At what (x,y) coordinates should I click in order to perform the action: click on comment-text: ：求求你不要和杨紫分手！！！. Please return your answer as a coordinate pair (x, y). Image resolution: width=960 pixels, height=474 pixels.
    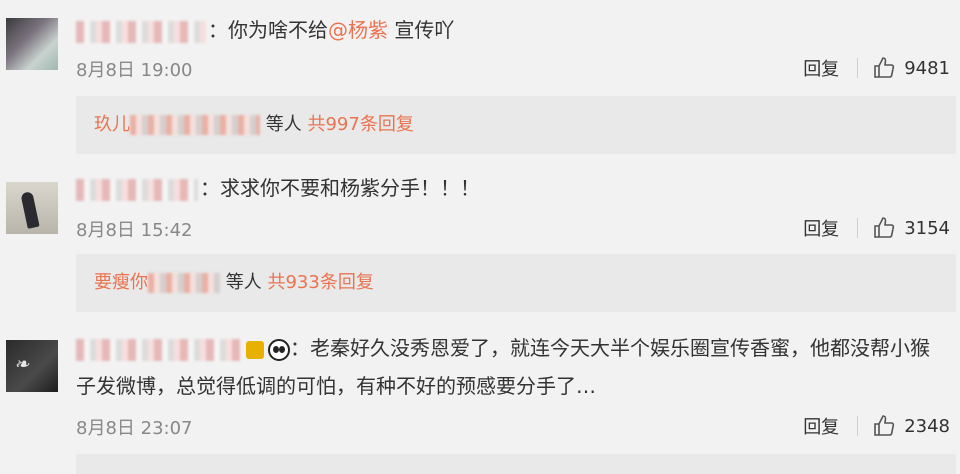
    Looking at the image, I should click on (508, 188).